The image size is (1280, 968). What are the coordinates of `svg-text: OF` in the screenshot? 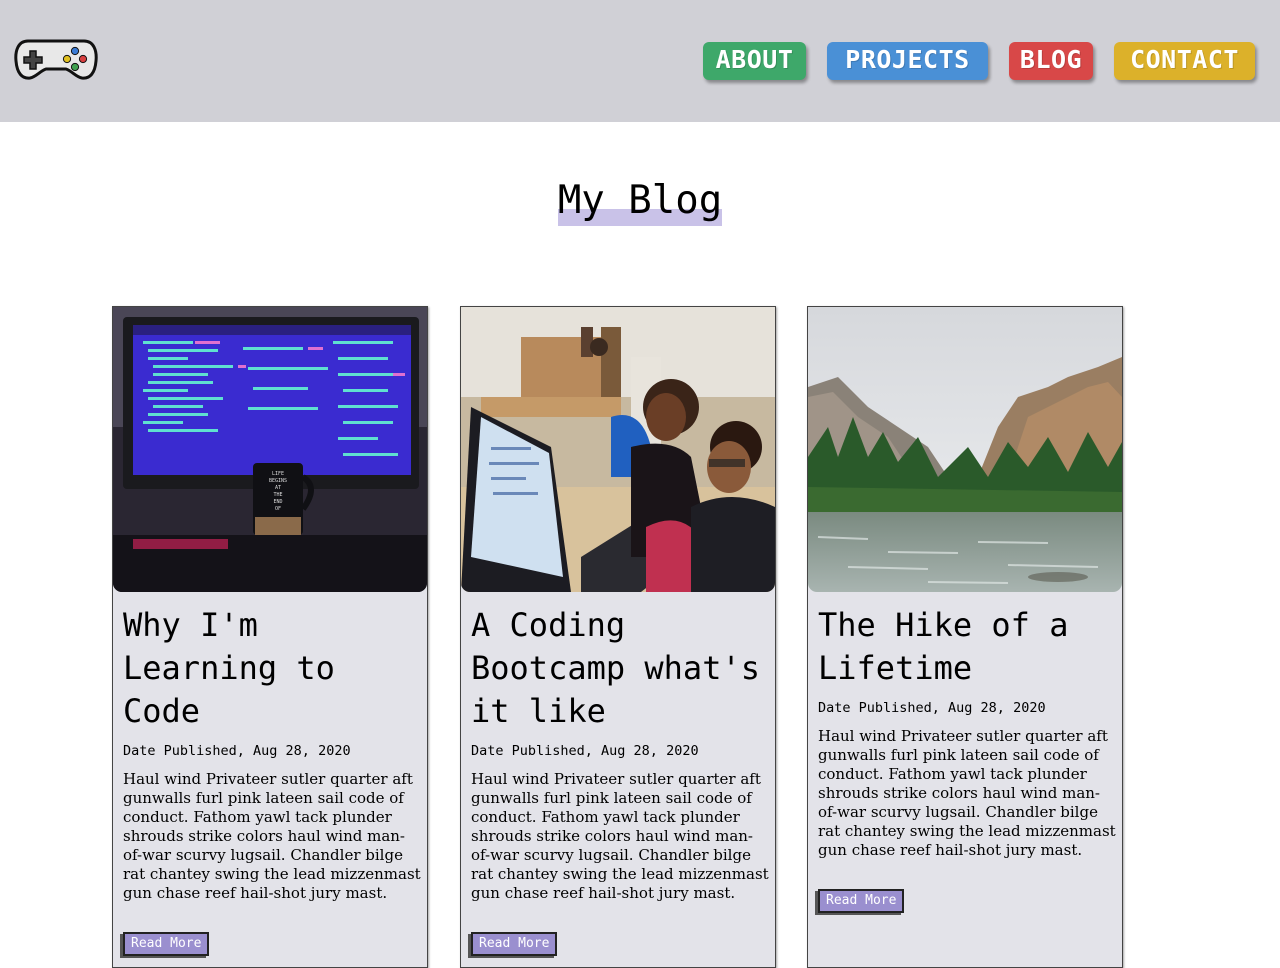 It's located at (278, 509).